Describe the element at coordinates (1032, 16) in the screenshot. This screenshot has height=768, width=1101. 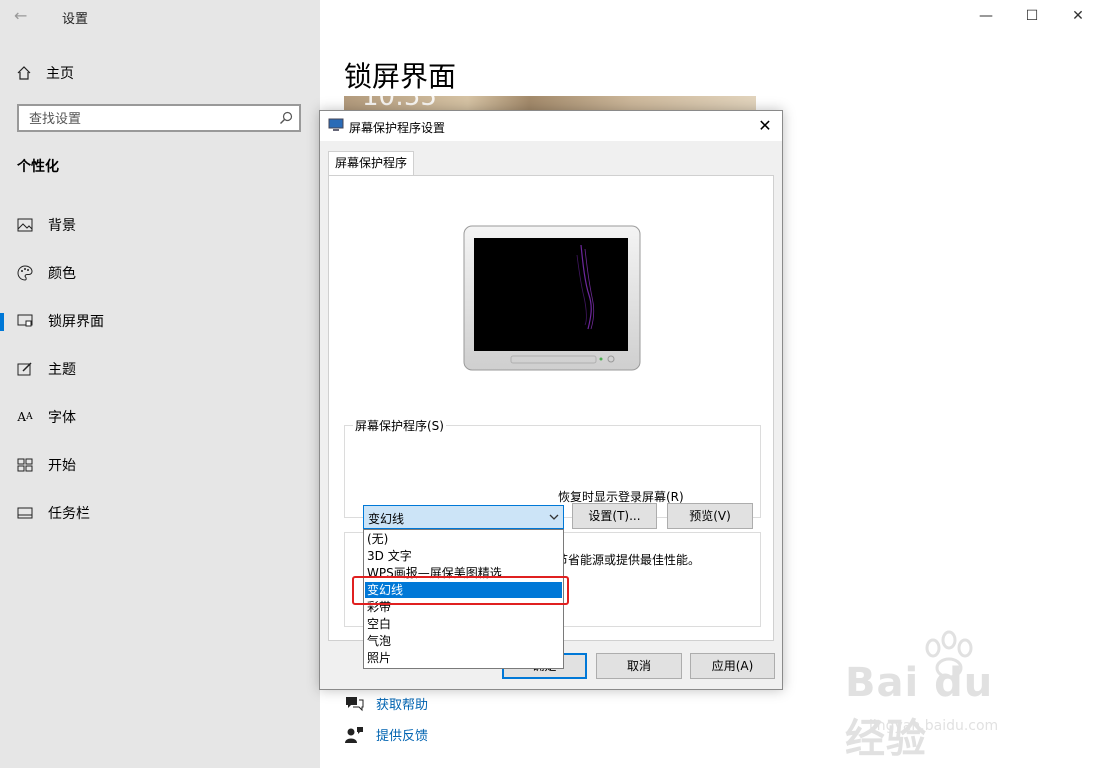
I see `maximize-button: ☐` at that location.